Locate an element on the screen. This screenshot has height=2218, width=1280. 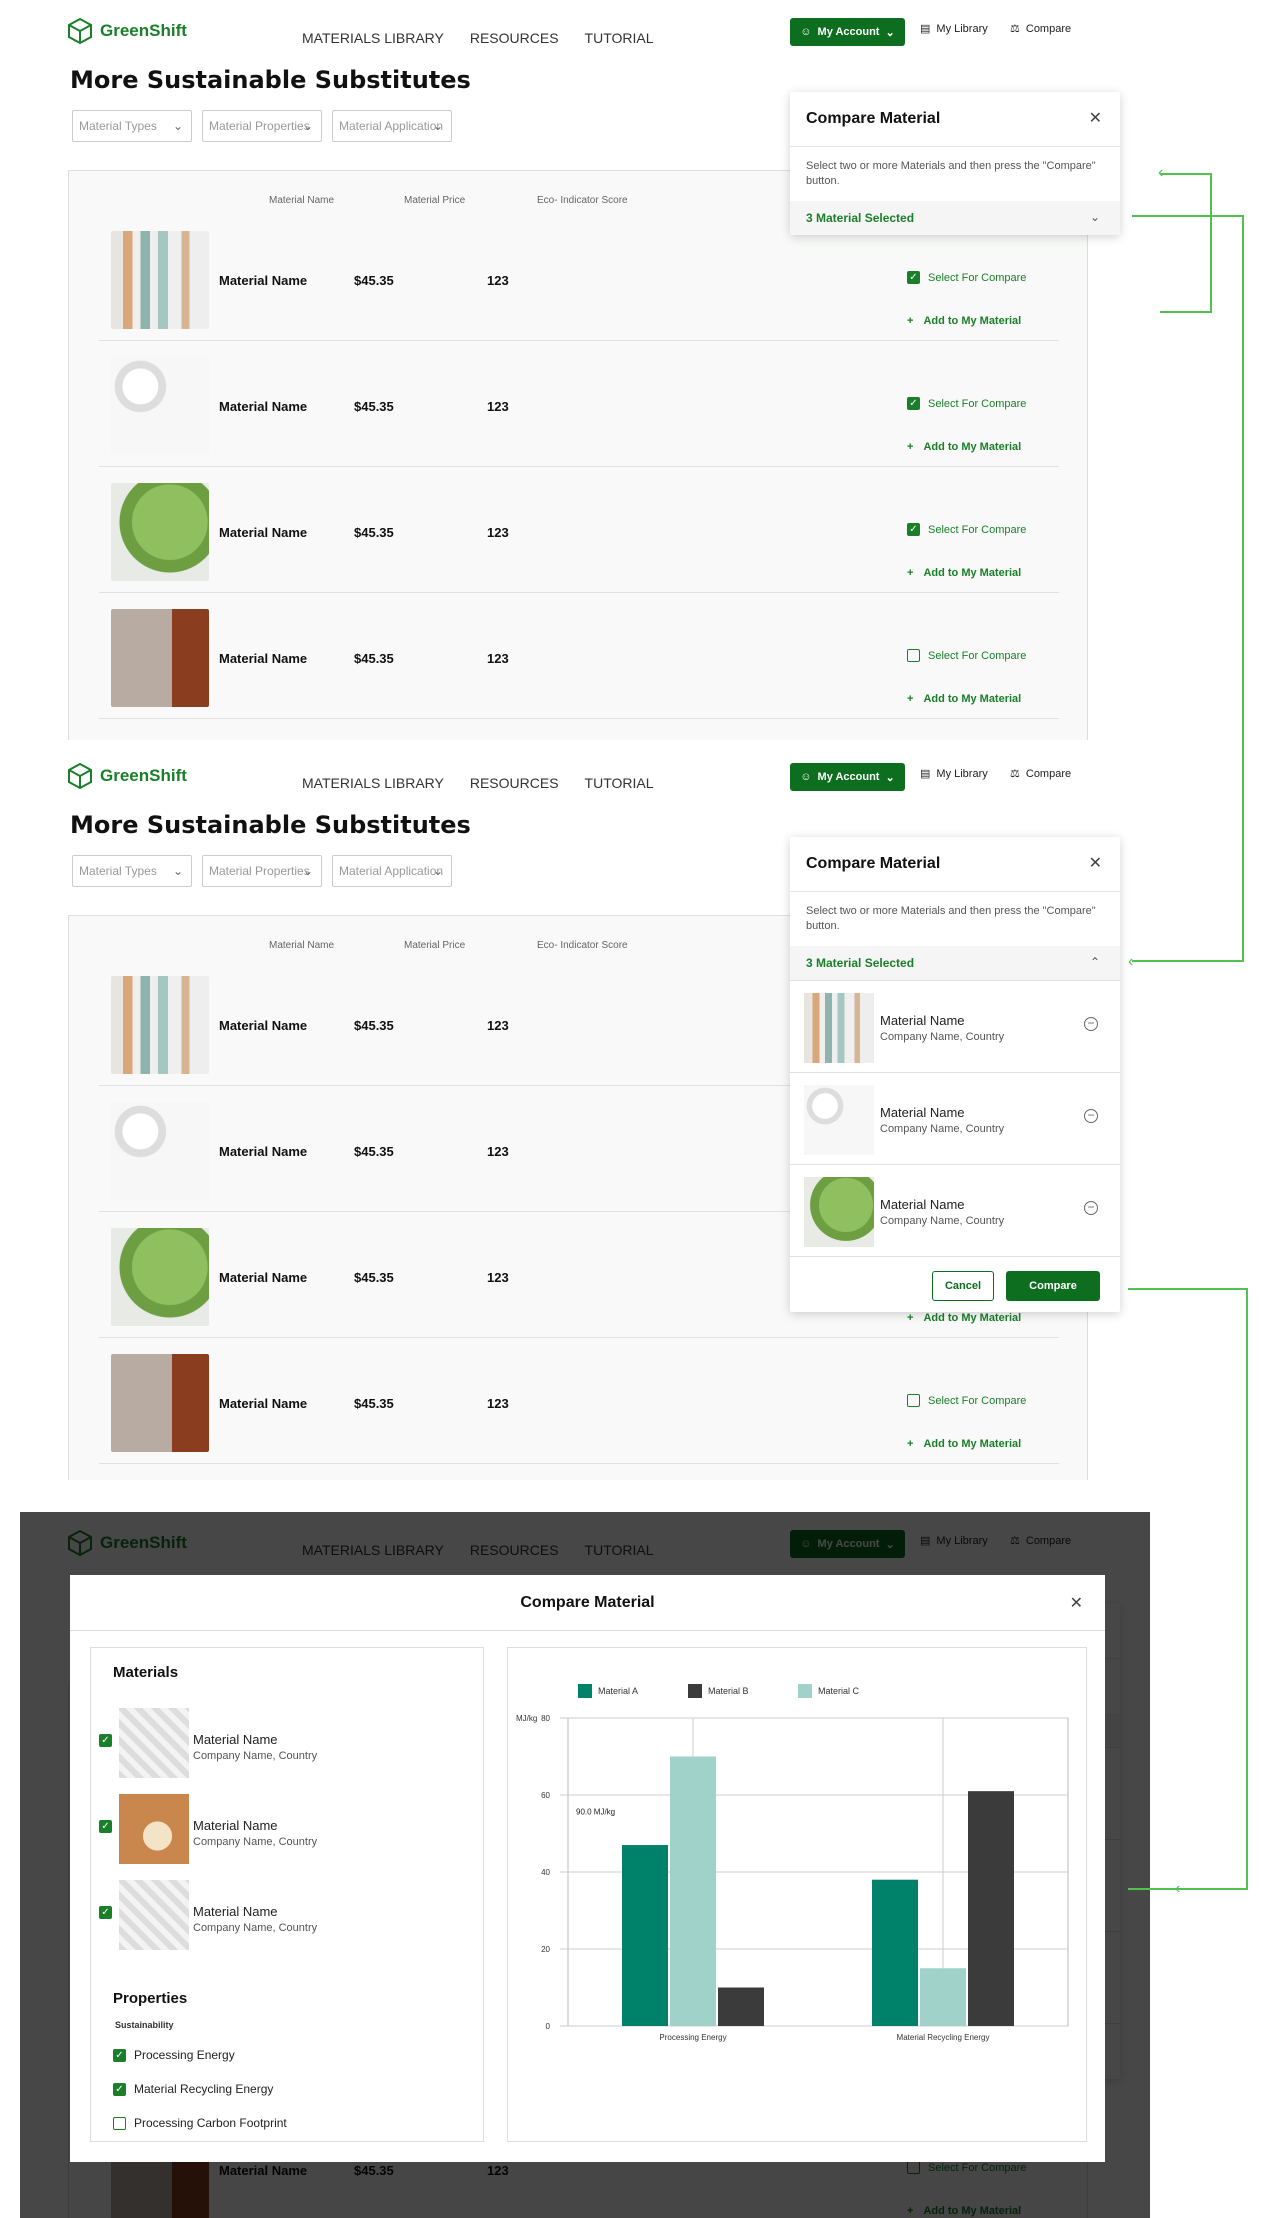
plus-icon: + is located at coordinates (910, 321).